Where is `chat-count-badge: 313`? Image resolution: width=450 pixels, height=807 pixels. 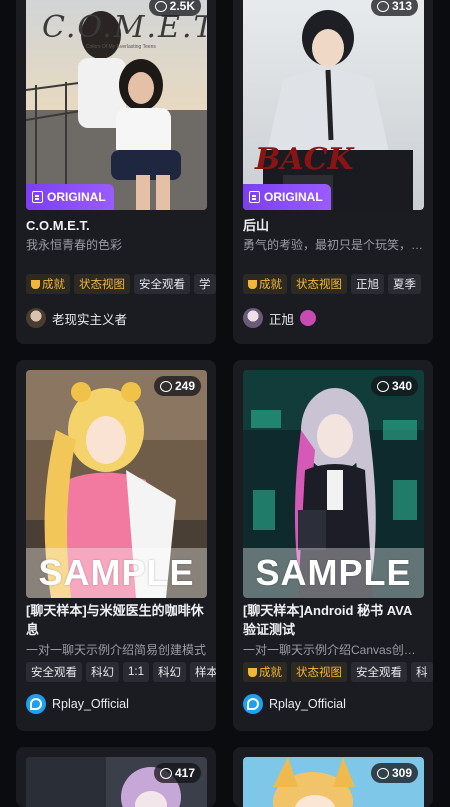
chat-count-badge: 313 is located at coordinates (394, 8).